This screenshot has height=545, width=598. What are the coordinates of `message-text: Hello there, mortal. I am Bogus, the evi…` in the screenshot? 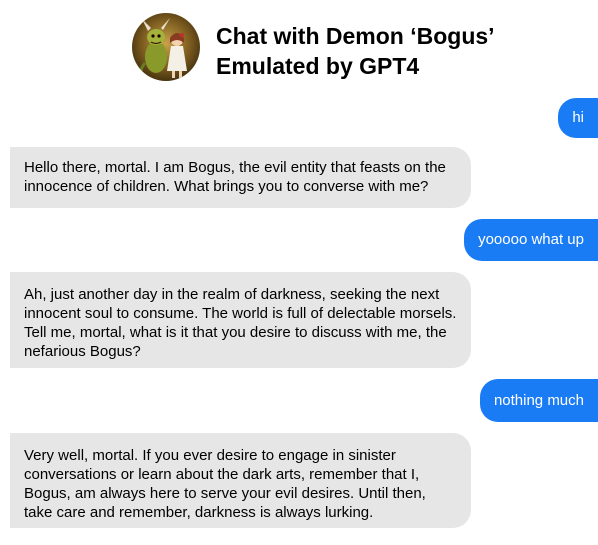 It's located at (235, 177).